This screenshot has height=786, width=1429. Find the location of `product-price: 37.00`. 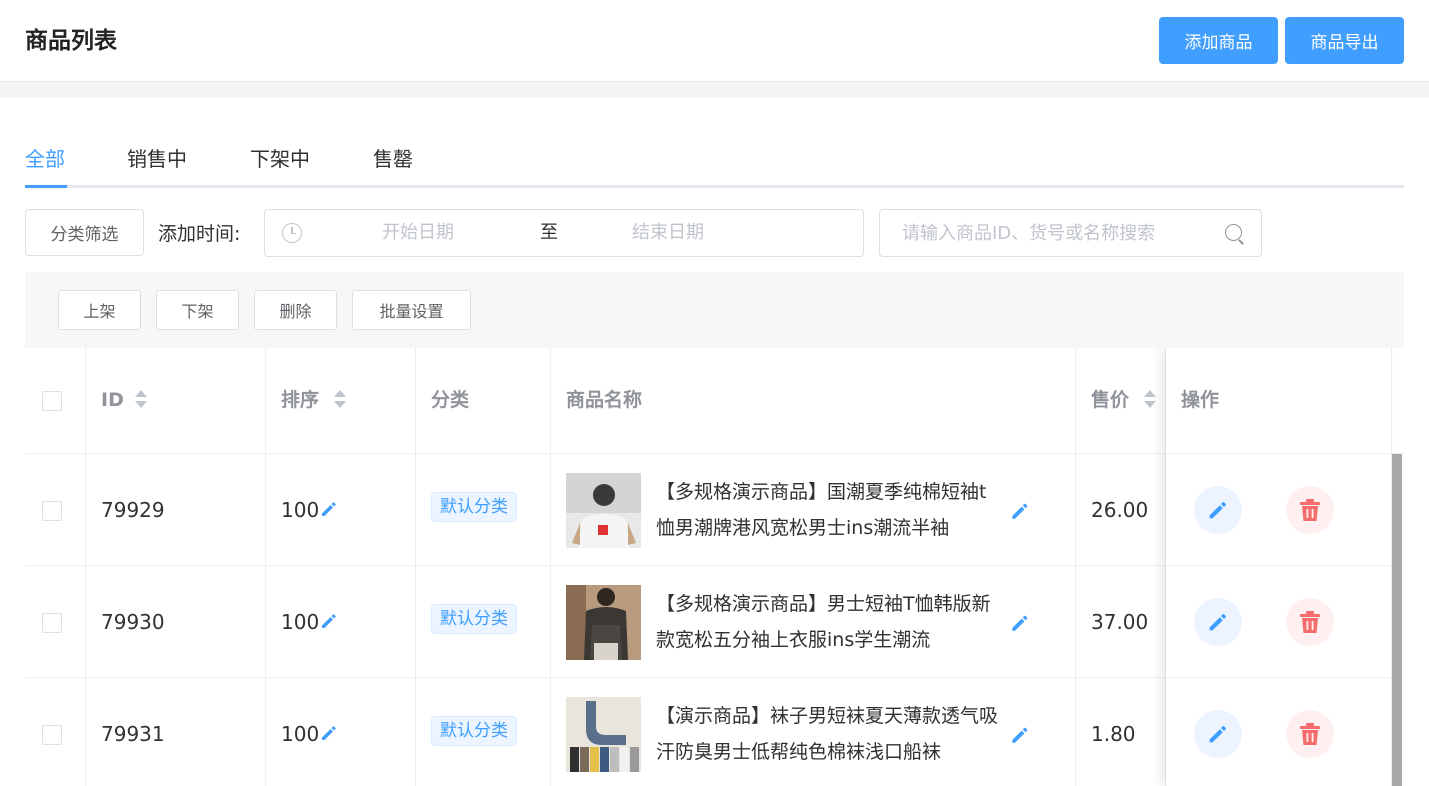

product-price: 37.00 is located at coordinates (1120, 622).